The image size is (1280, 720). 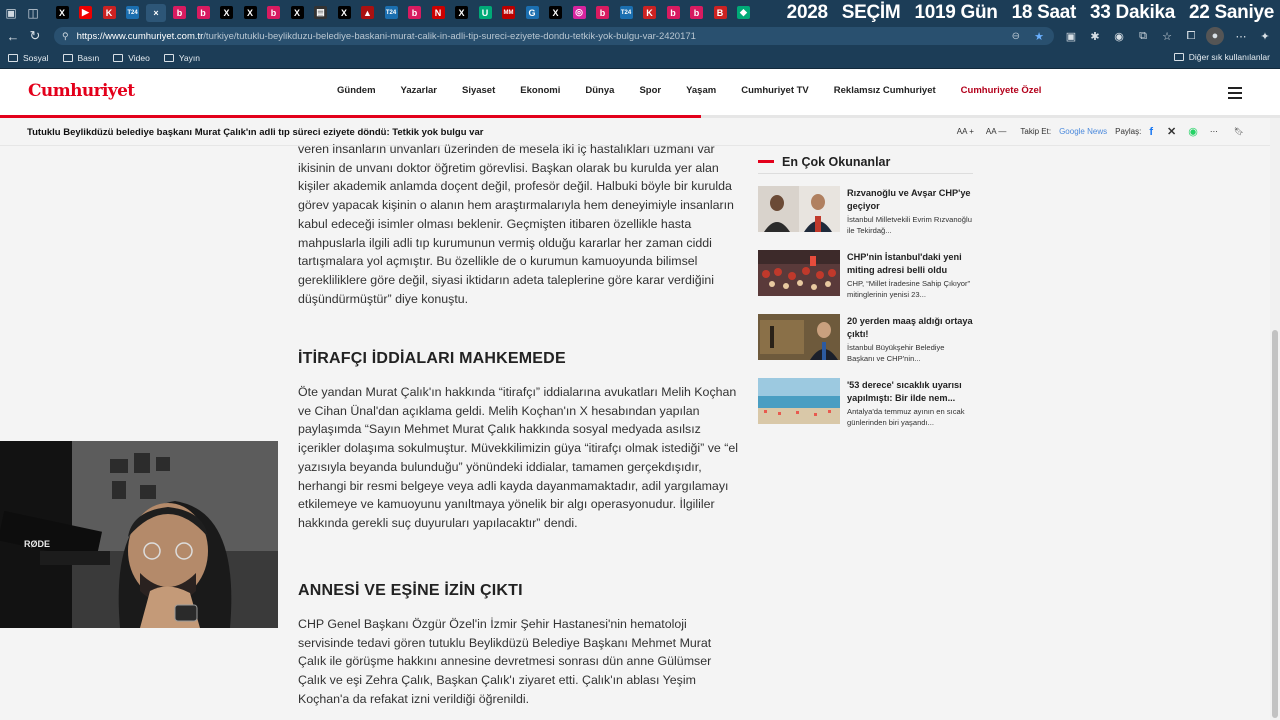 What do you see at coordinates (766, 161) in the screenshot?
I see `heading-accent` at bounding box center [766, 161].